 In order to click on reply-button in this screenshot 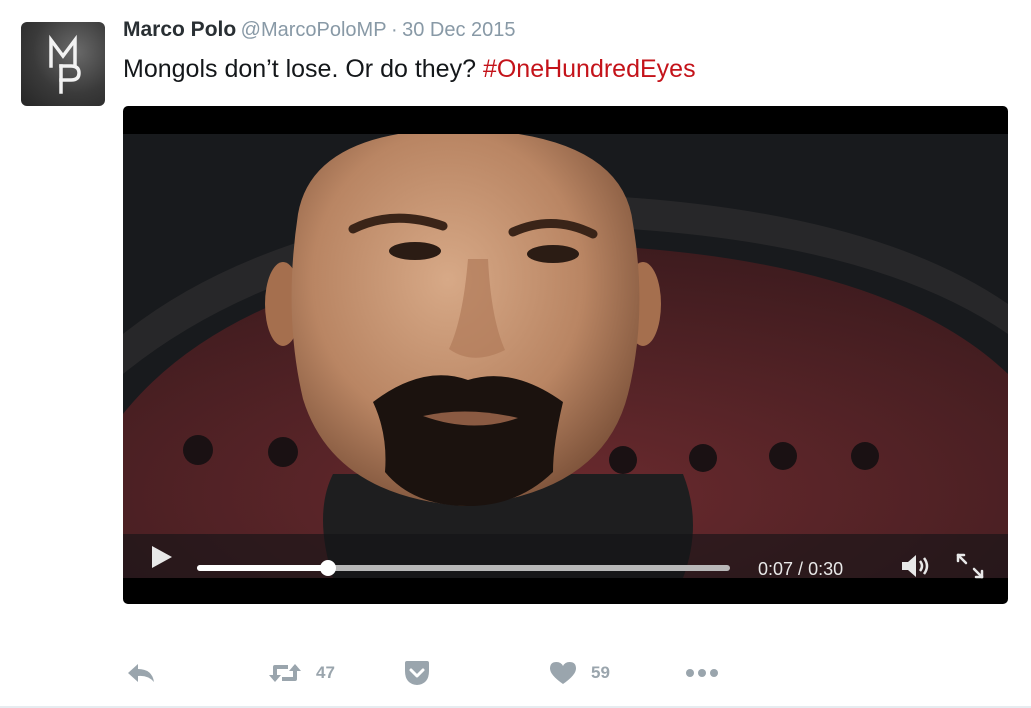, I will do `click(141, 672)`.